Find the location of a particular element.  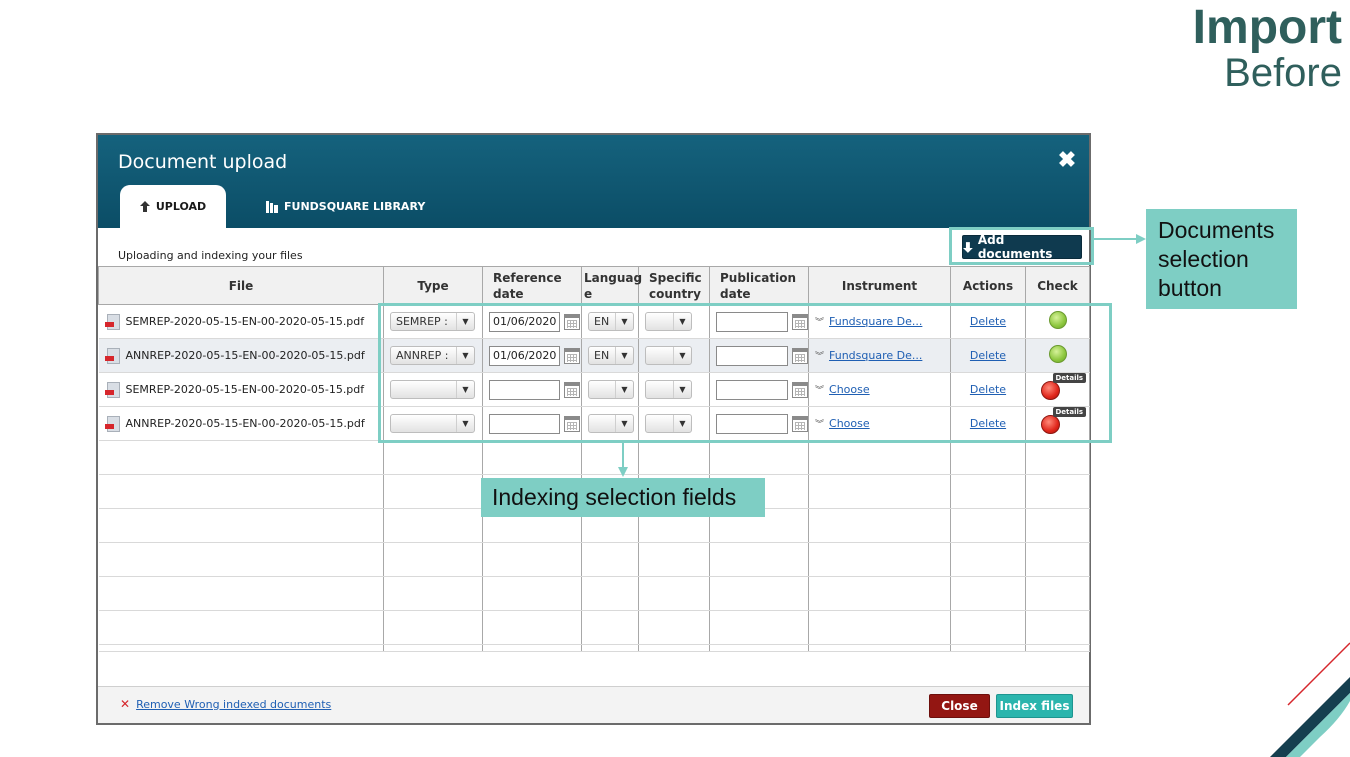

tab-fundsquare-library: FUNDSQUARE LIBRARY is located at coordinates (345, 206).